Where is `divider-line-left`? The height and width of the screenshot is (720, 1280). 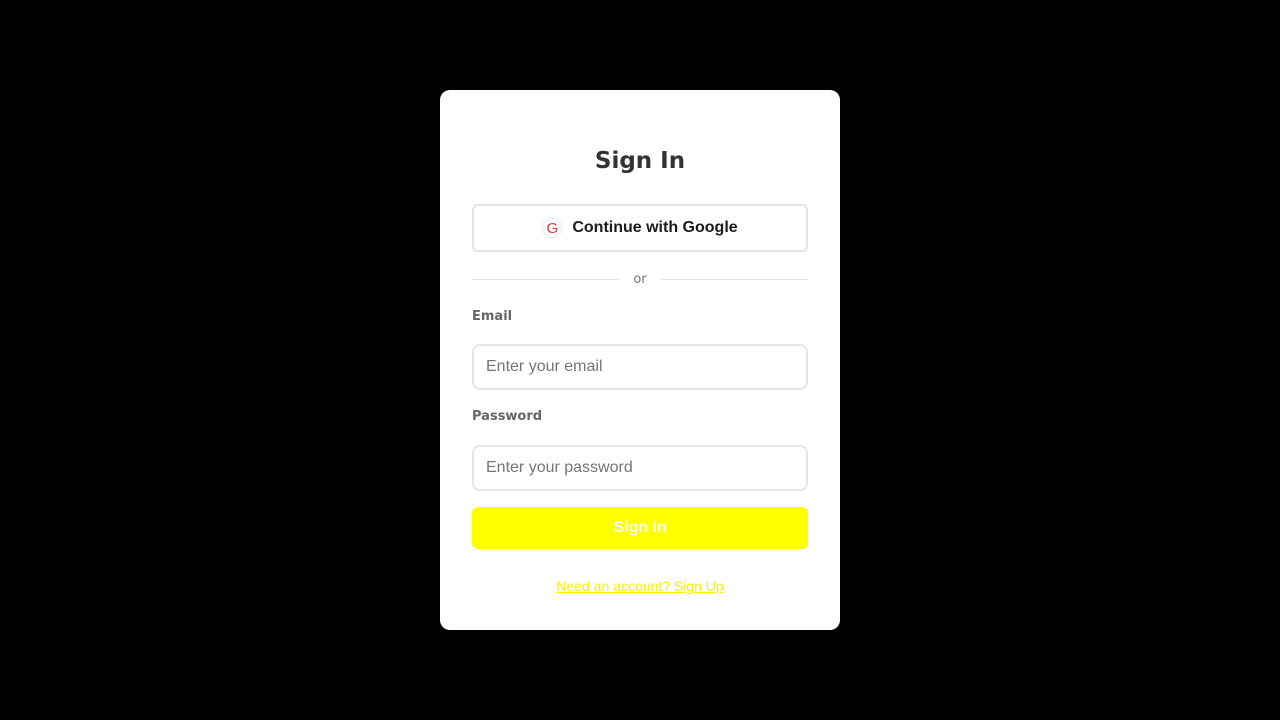
divider-line-left is located at coordinates (546, 279).